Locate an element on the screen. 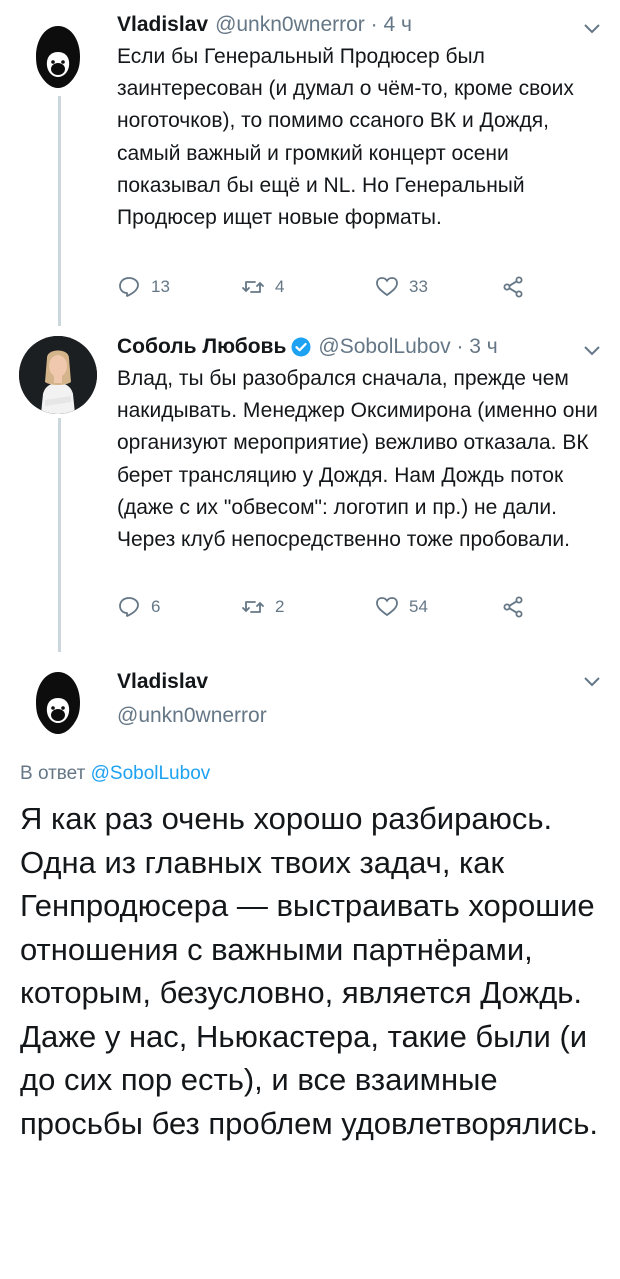 Image resolution: width=620 pixels, height=1279 pixels. retweet-count: 2 is located at coordinates (280, 606).